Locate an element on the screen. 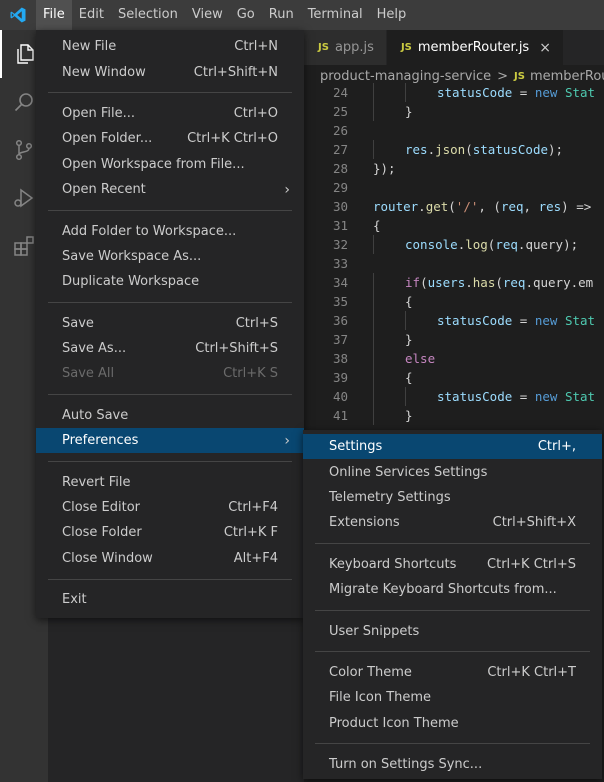  menu-file: File is located at coordinates (54, 15).